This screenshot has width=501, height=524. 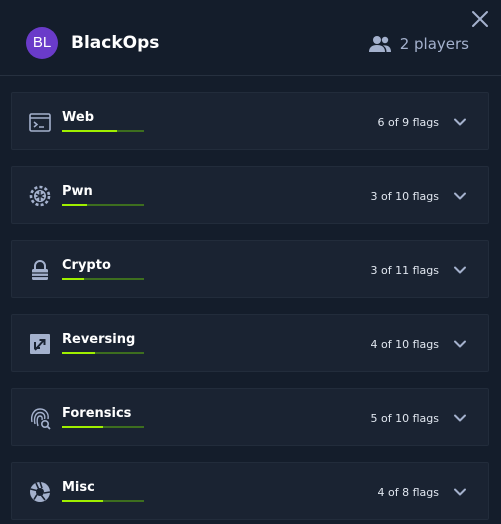 What do you see at coordinates (40, 196) in the screenshot?
I see `gear-bug-icon` at bounding box center [40, 196].